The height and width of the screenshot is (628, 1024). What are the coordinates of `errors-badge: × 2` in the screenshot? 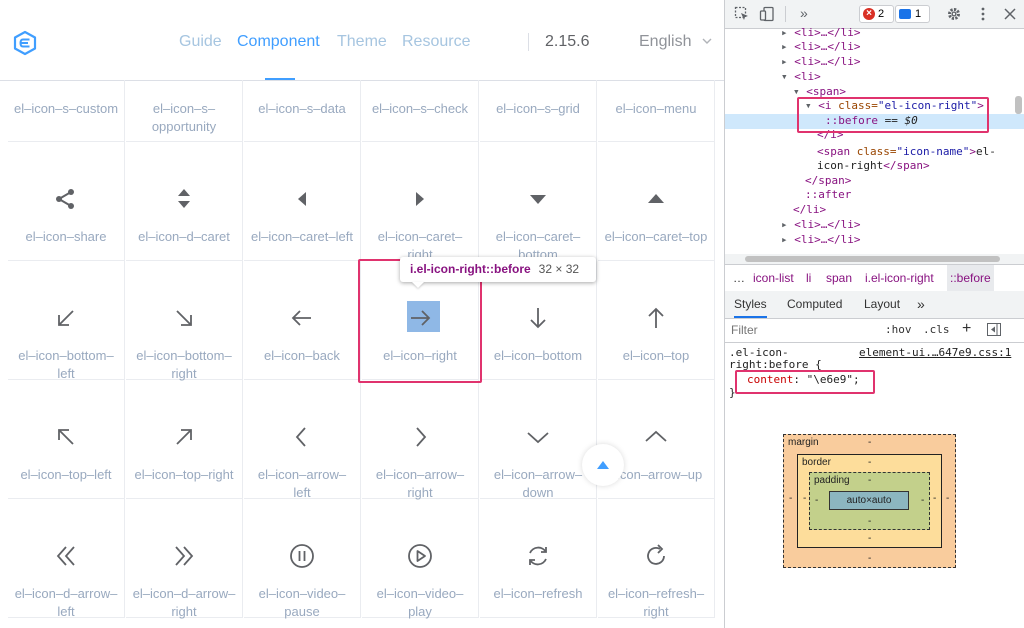 It's located at (876, 14).